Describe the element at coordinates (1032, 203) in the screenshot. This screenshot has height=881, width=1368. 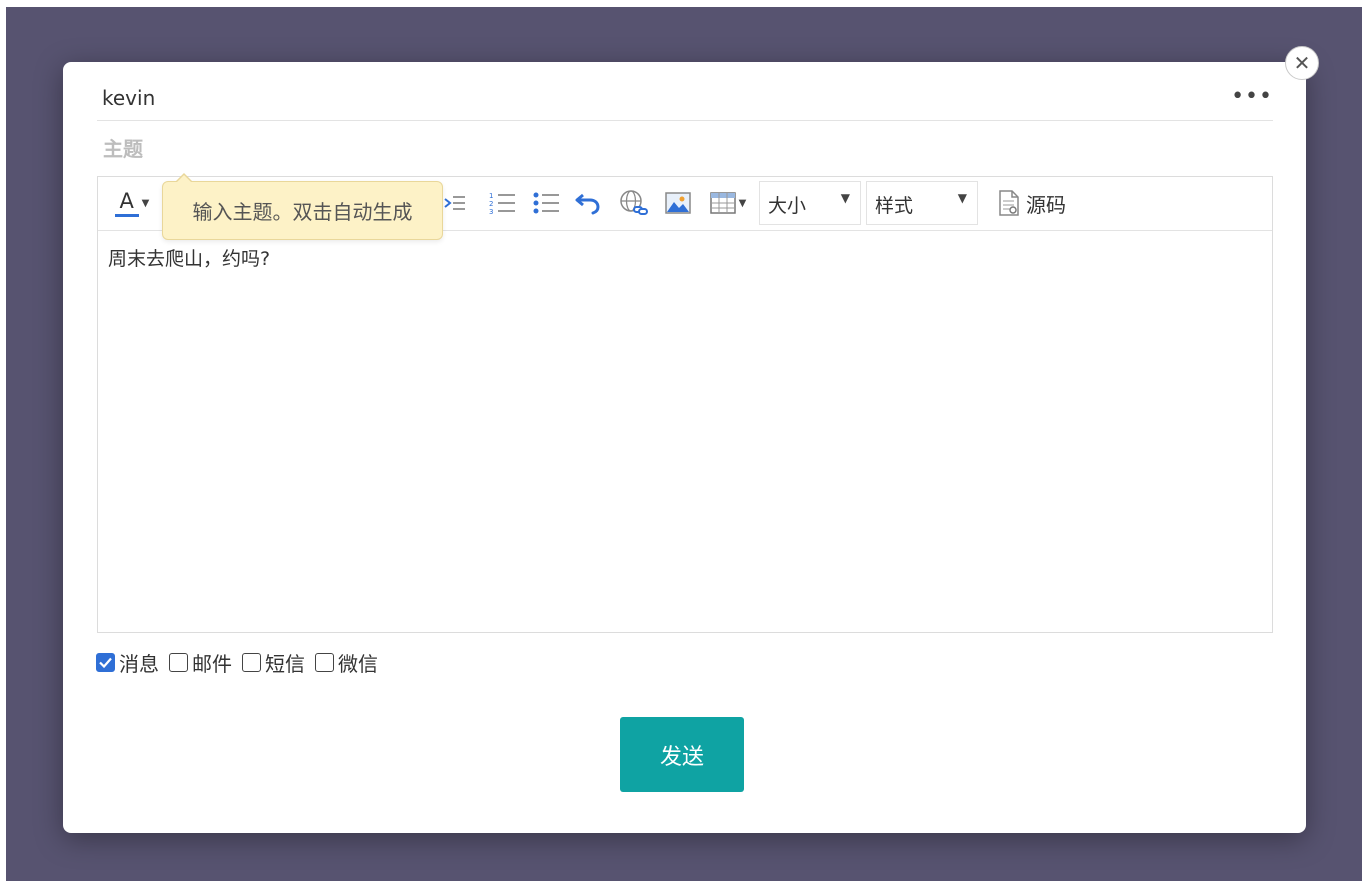
I see `source-code-button: 源码` at that location.